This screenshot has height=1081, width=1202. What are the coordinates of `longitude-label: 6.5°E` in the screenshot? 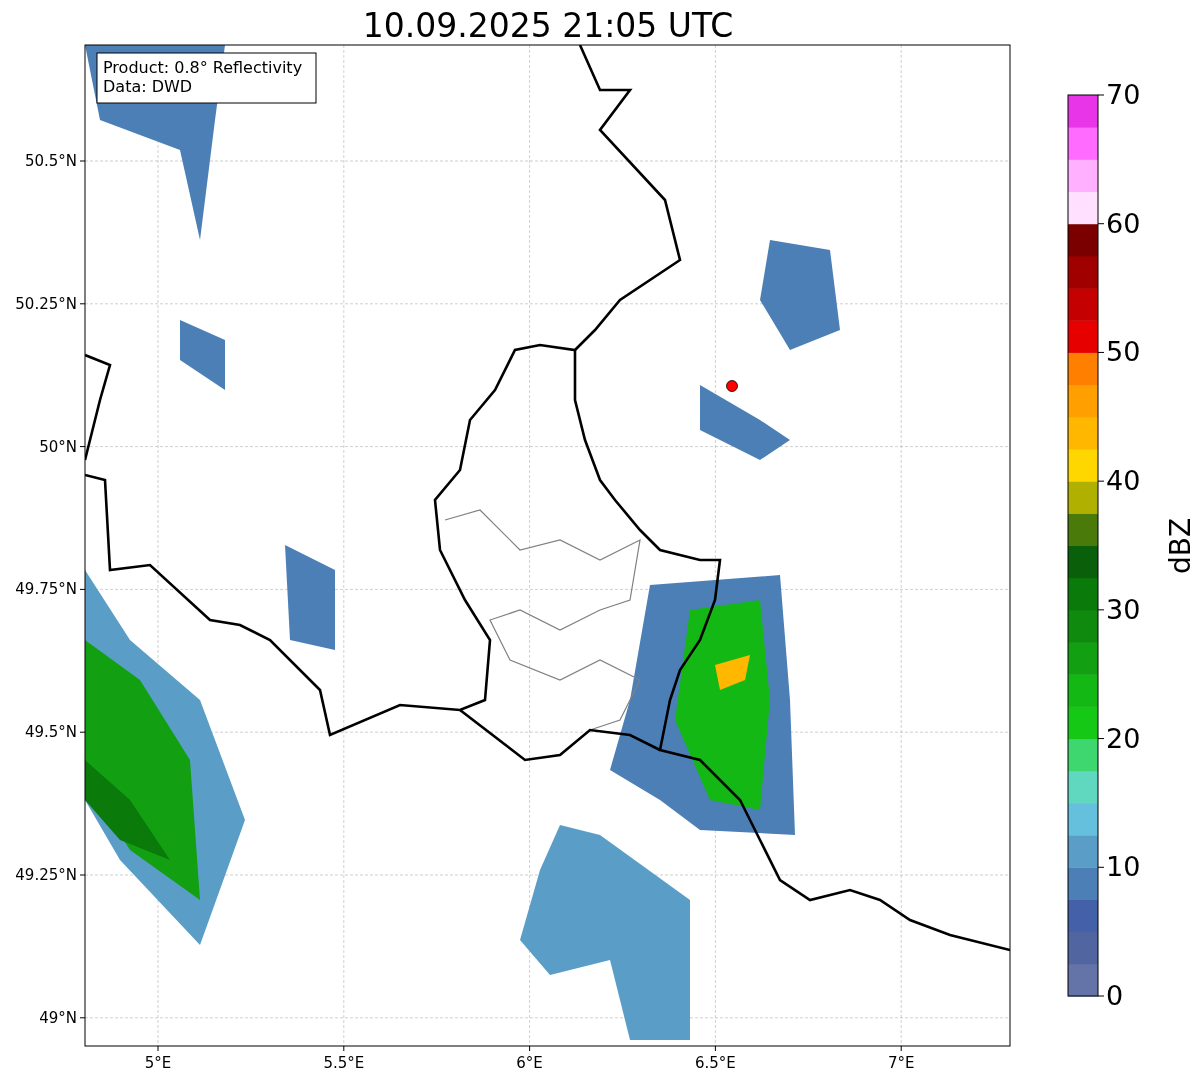 It's located at (715, 1063).